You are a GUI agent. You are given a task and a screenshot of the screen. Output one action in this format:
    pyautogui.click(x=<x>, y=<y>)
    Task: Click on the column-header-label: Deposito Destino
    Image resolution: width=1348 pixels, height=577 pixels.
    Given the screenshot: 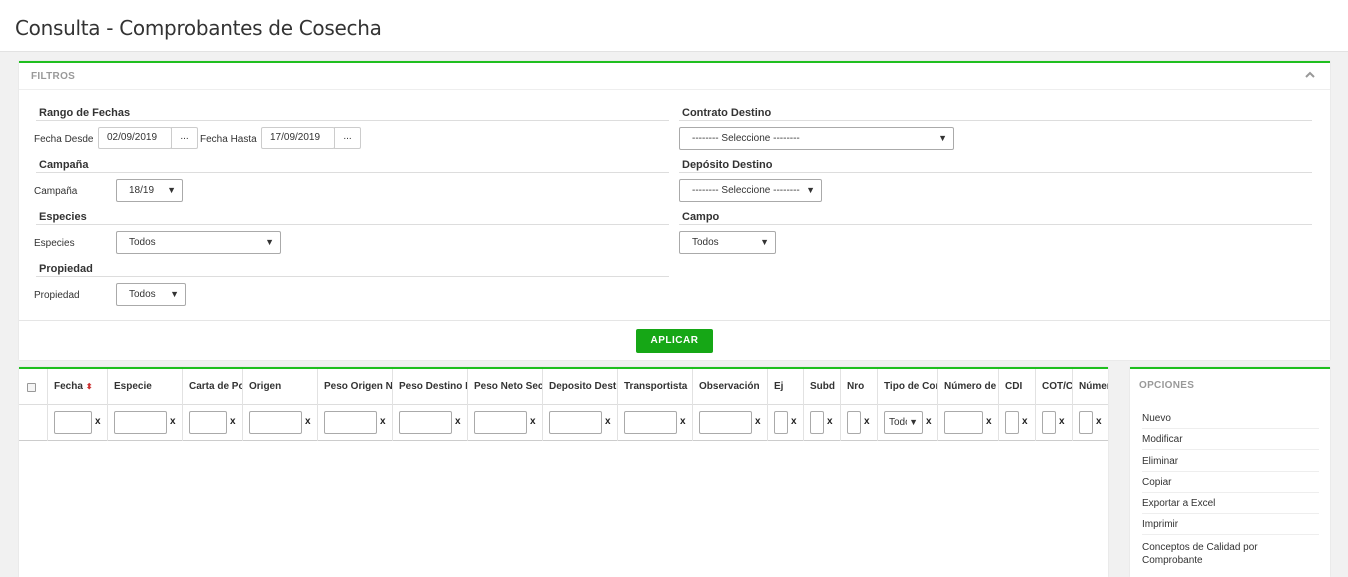 What is the action you would take?
    pyautogui.click(x=583, y=386)
    